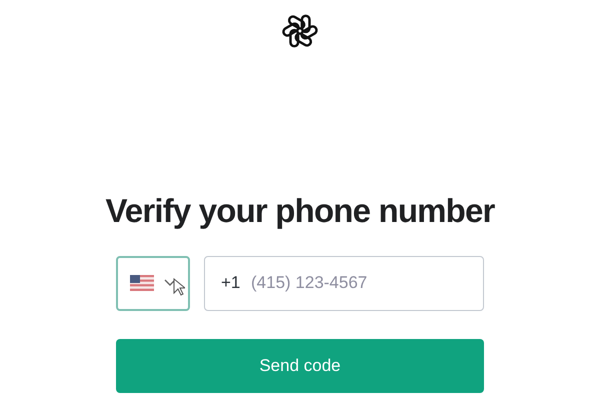 The image size is (600, 416). Describe the element at coordinates (230, 283) in the screenshot. I see `country-code: +1` at that location.